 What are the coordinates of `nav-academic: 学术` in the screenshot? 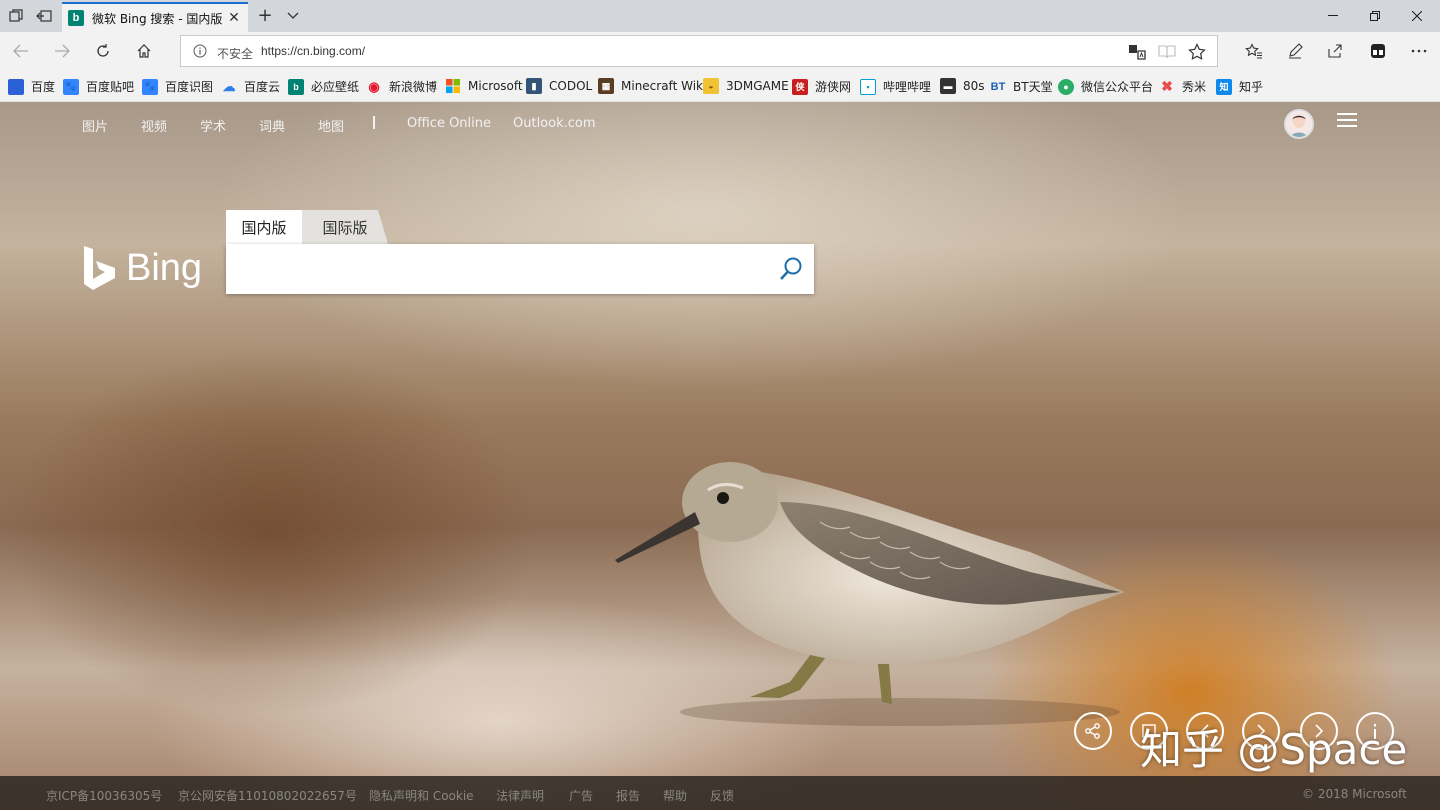 It's located at (213, 125).